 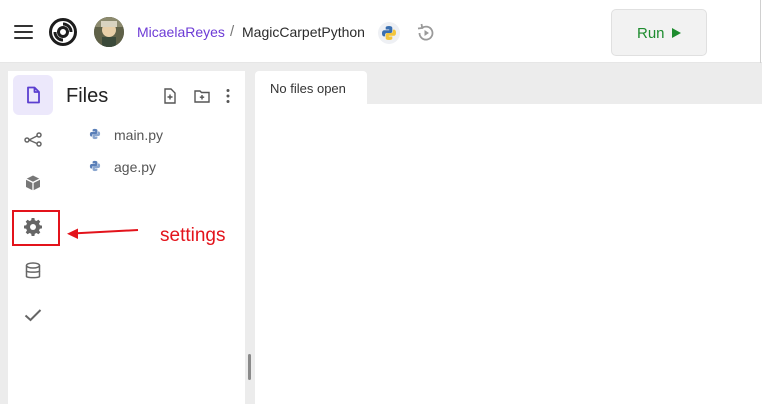 What do you see at coordinates (508, 87) in the screenshot?
I see `editor-tab-bar: No files open` at bounding box center [508, 87].